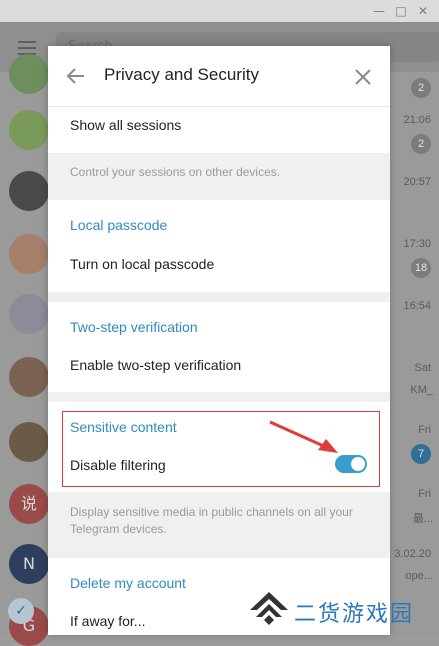 This screenshot has height=646, width=439. I want to click on back-arrow-icon, so click(76, 76).